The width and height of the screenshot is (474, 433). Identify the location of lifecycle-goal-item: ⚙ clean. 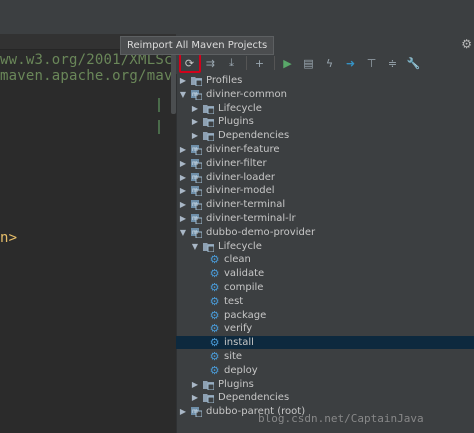
(325, 259).